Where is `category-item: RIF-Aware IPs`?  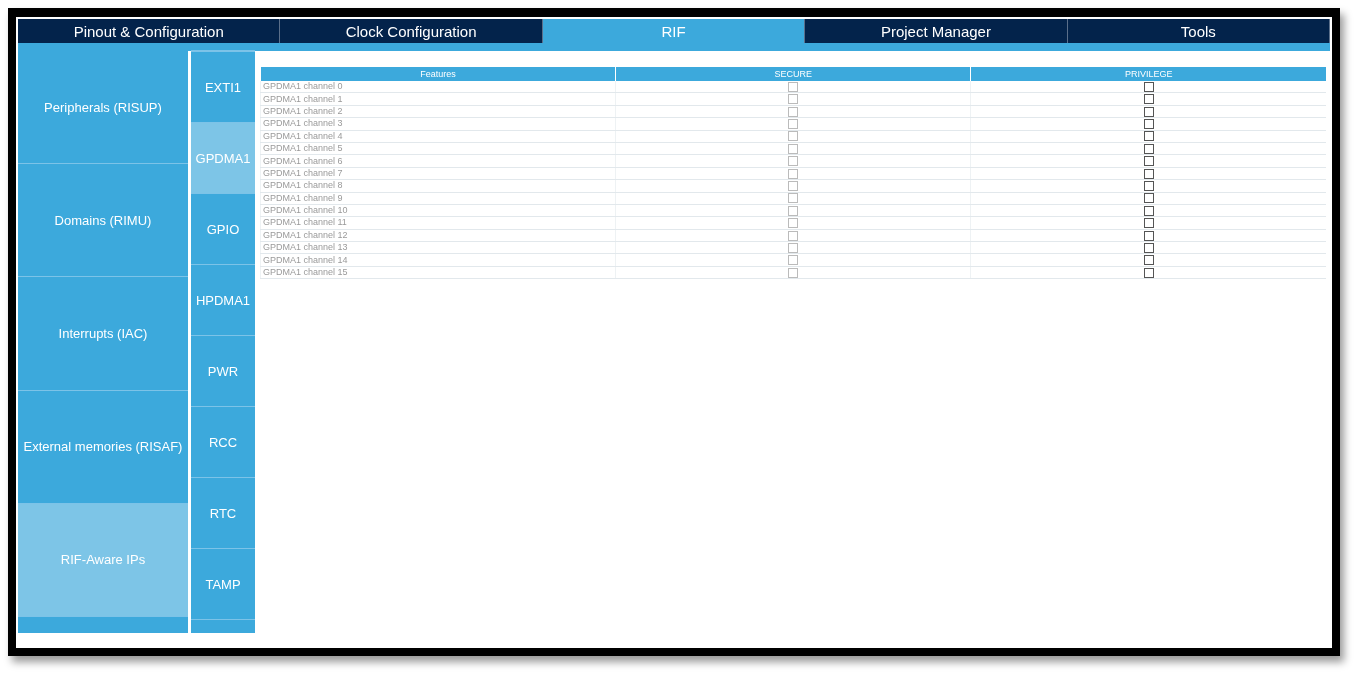 category-item: RIF-Aware IPs is located at coordinates (103, 560).